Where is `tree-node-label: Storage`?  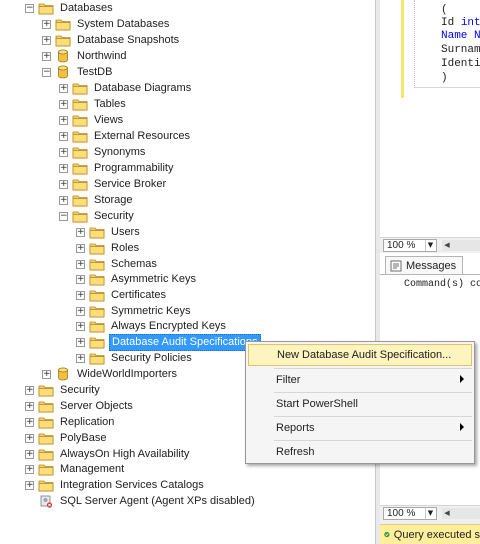
tree-node-label: Storage is located at coordinates (113, 200).